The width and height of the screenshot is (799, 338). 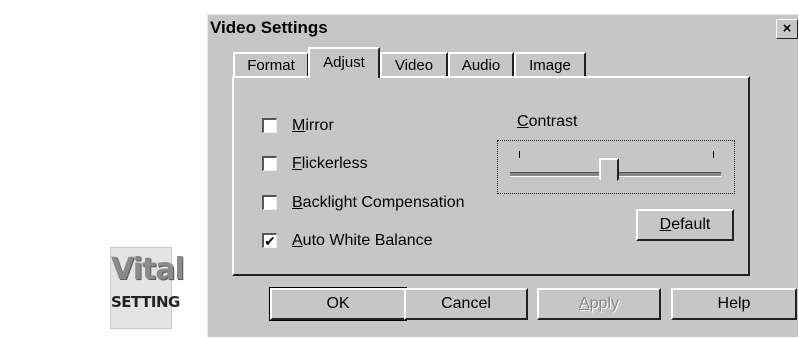 What do you see at coordinates (685, 225) in the screenshot?
I see `default-button: Default` at bounding box center [685, 225].